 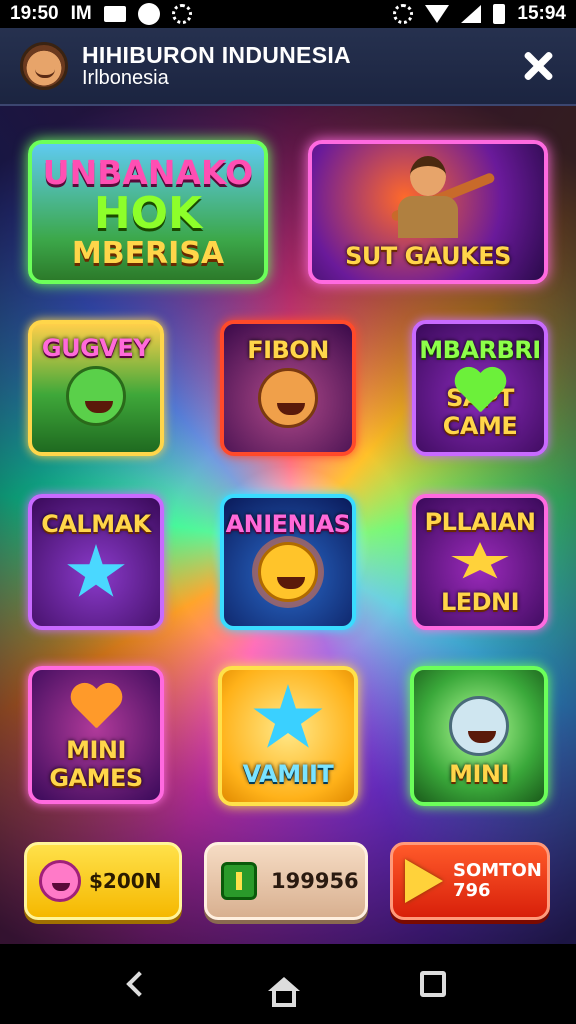 I want to click on tile-label: VAMIIT, so click(x=288, y=774).